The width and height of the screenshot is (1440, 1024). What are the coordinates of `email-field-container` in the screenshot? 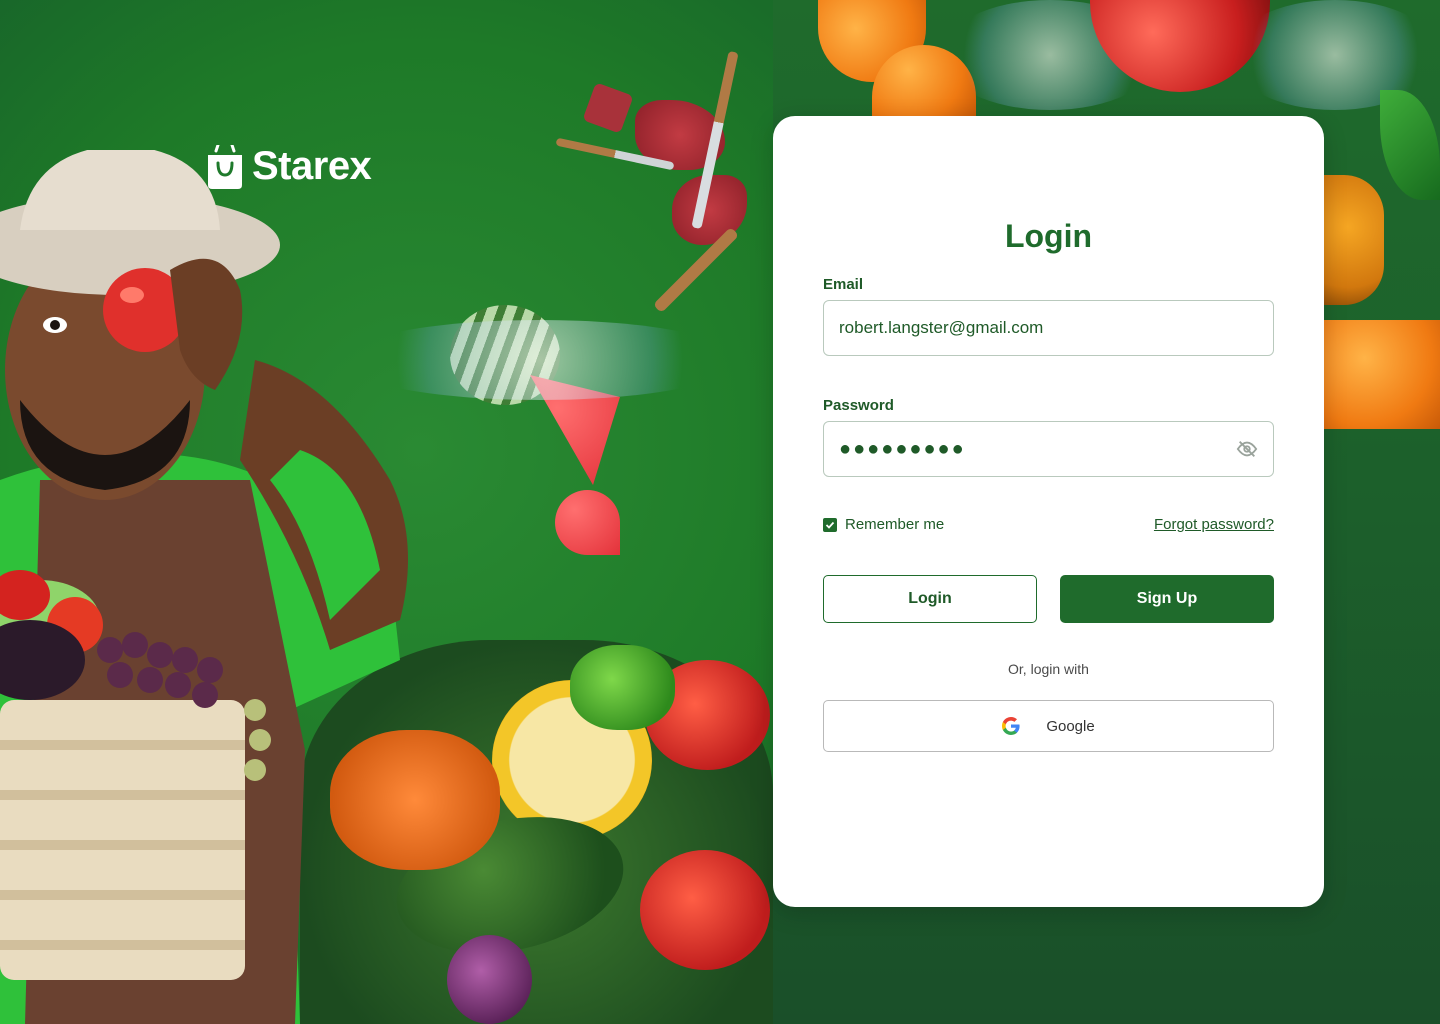 It's located at (1048, 328).